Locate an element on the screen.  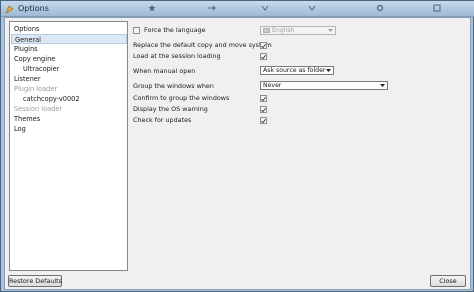
maximize-icon is located at coordinates (437, 8).